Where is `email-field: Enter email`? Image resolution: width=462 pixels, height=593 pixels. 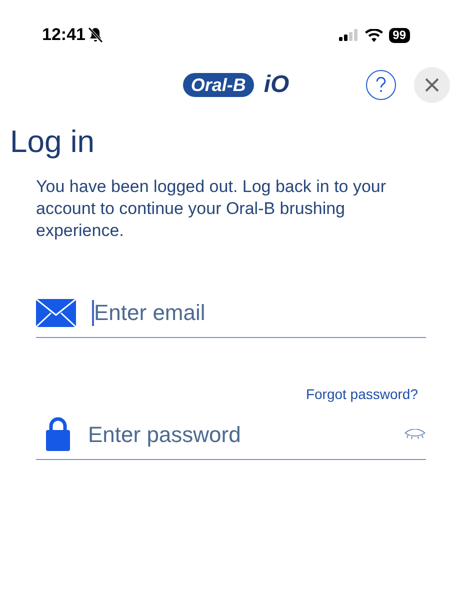 email-field: Enter email is located at coordinates (231, 317).